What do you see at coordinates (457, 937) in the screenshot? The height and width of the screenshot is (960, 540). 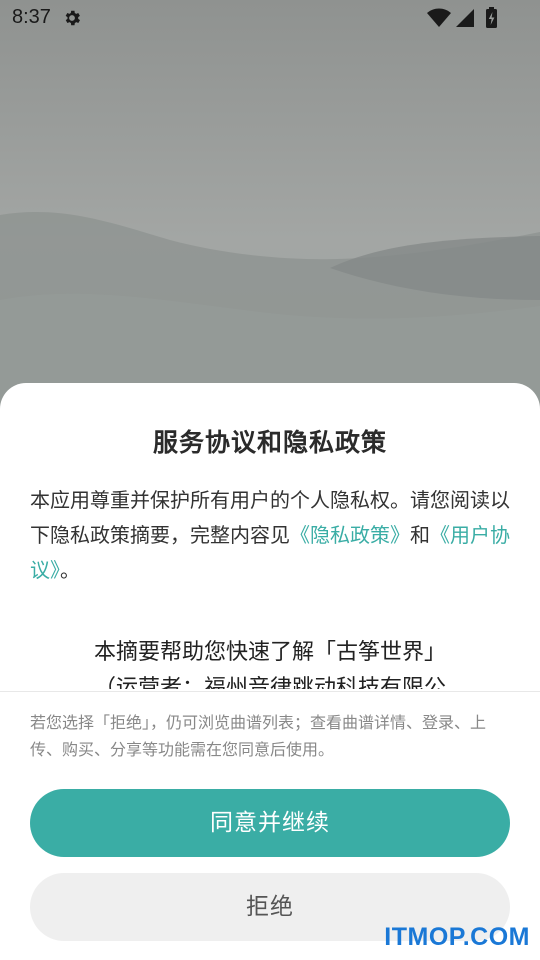 I see `watermark-logo: ITMOP.COM` at bounding box center [457, 937].